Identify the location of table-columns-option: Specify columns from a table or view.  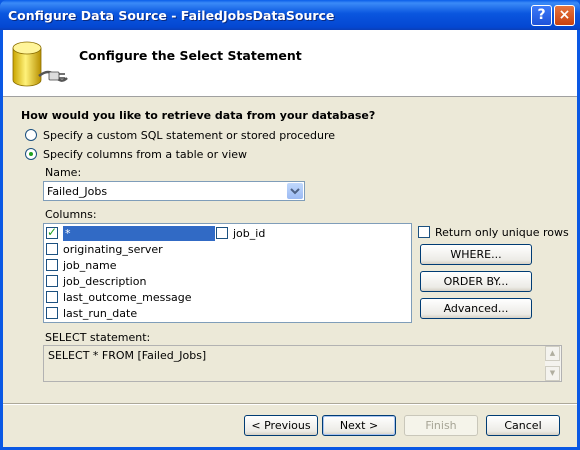
(136, 154).